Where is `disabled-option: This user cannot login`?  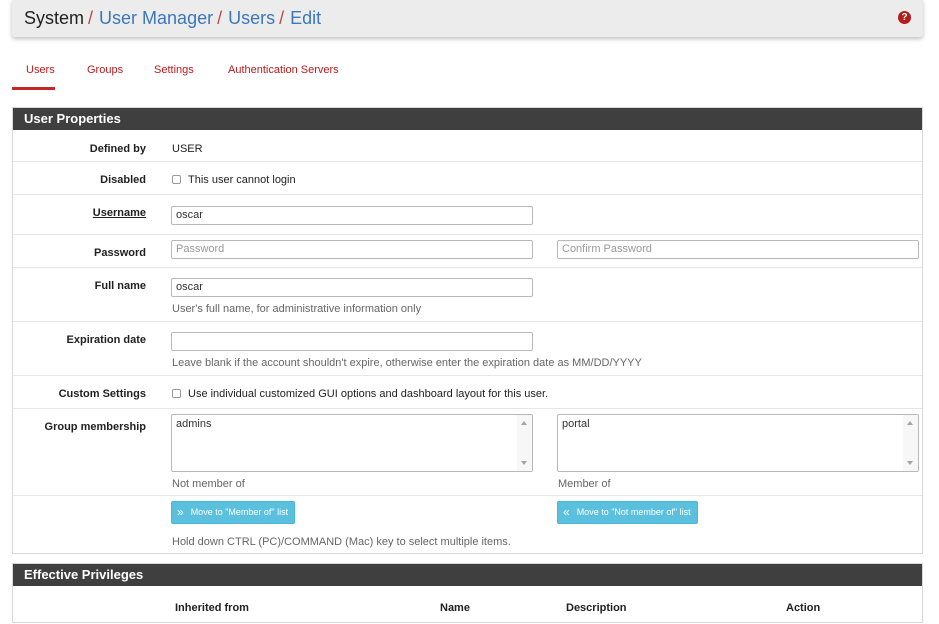 disabled-option: This user cannot login is located at coordinates (234, 180).